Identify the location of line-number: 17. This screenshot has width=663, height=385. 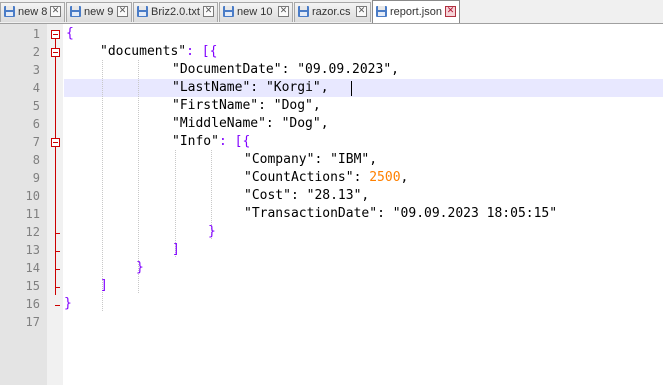
(32, 322).